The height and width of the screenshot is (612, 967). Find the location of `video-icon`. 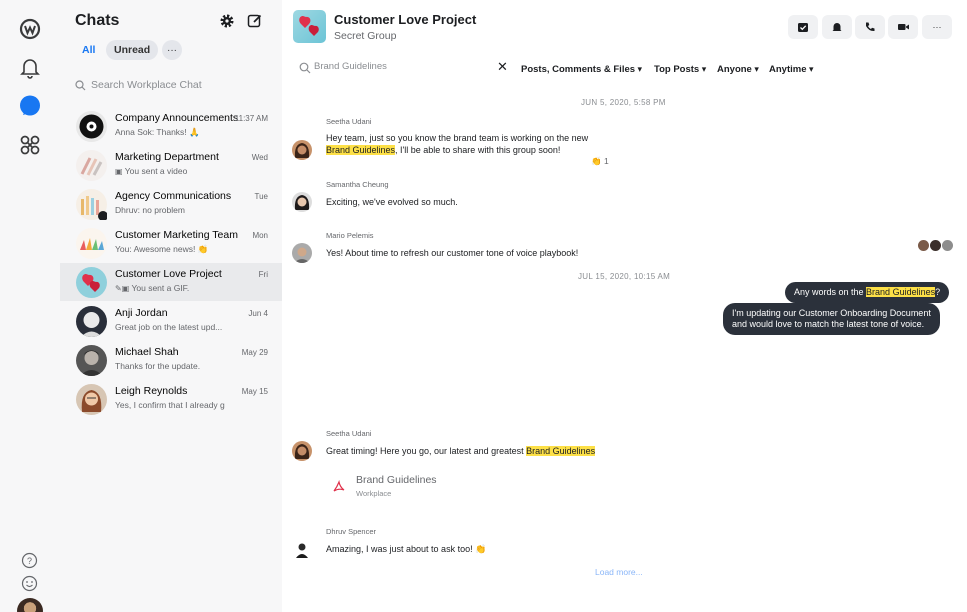

video-icon is located at coordinates (903, 27).